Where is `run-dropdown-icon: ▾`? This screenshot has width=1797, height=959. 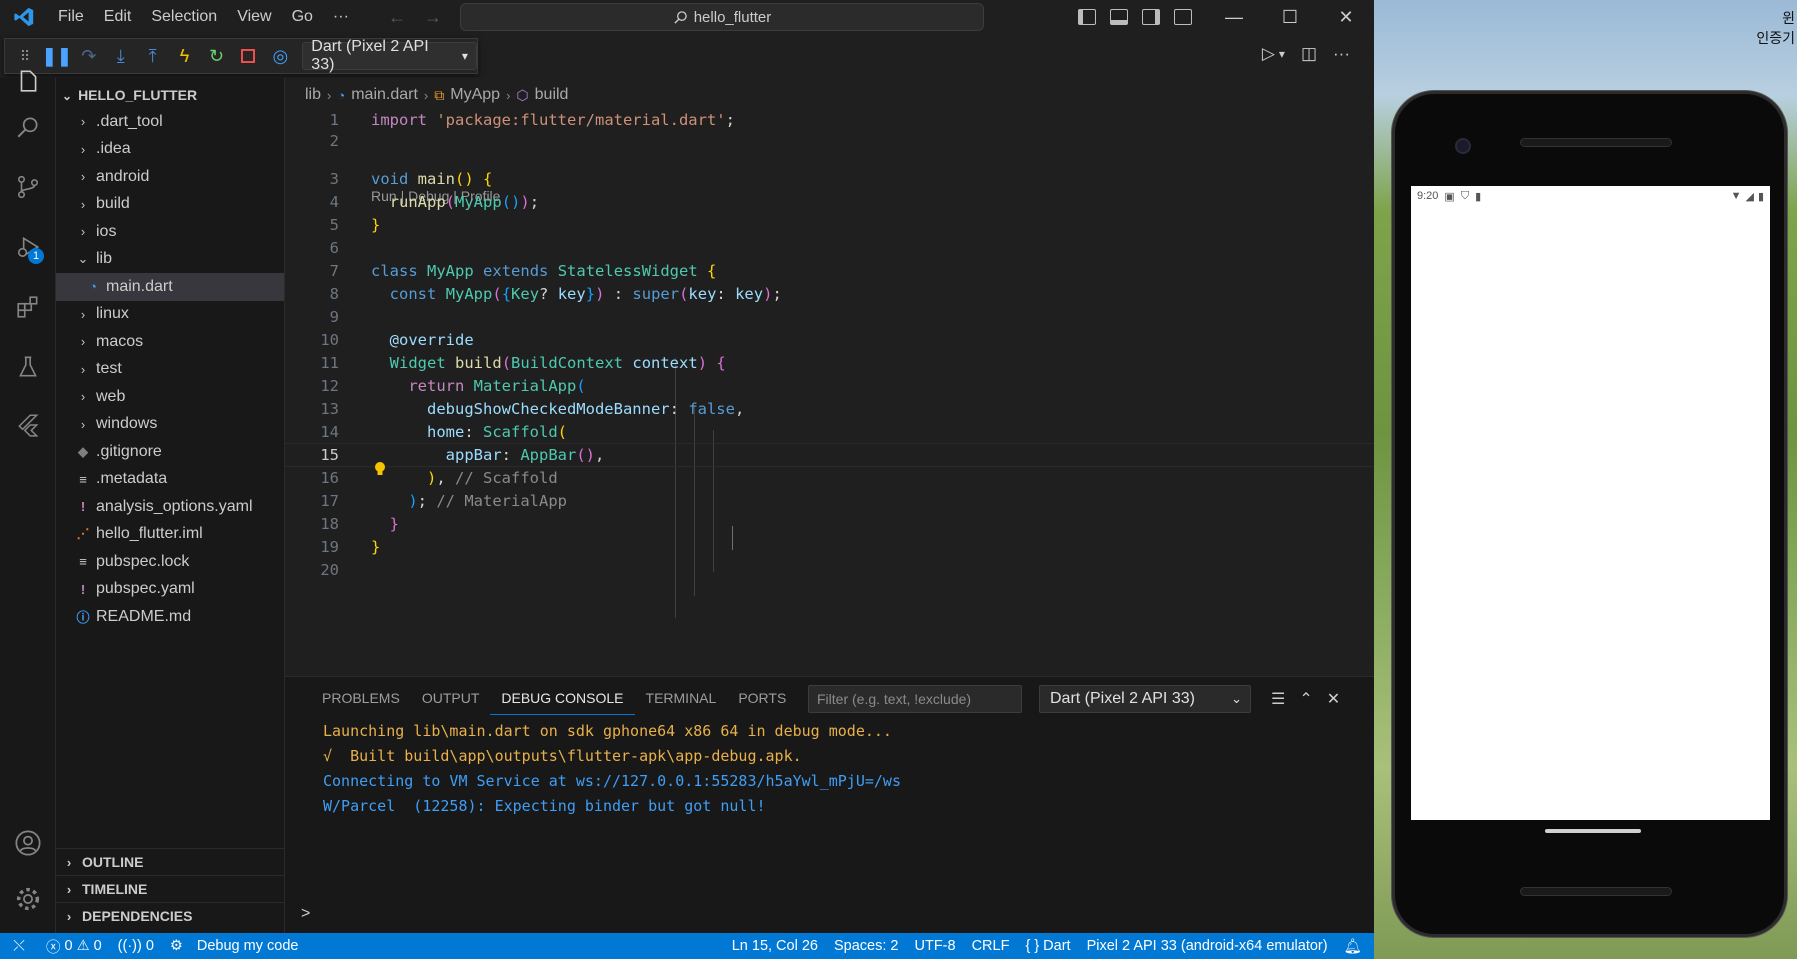
run-dropdown-icon: ▾ is located at coordinates (1282, 54).